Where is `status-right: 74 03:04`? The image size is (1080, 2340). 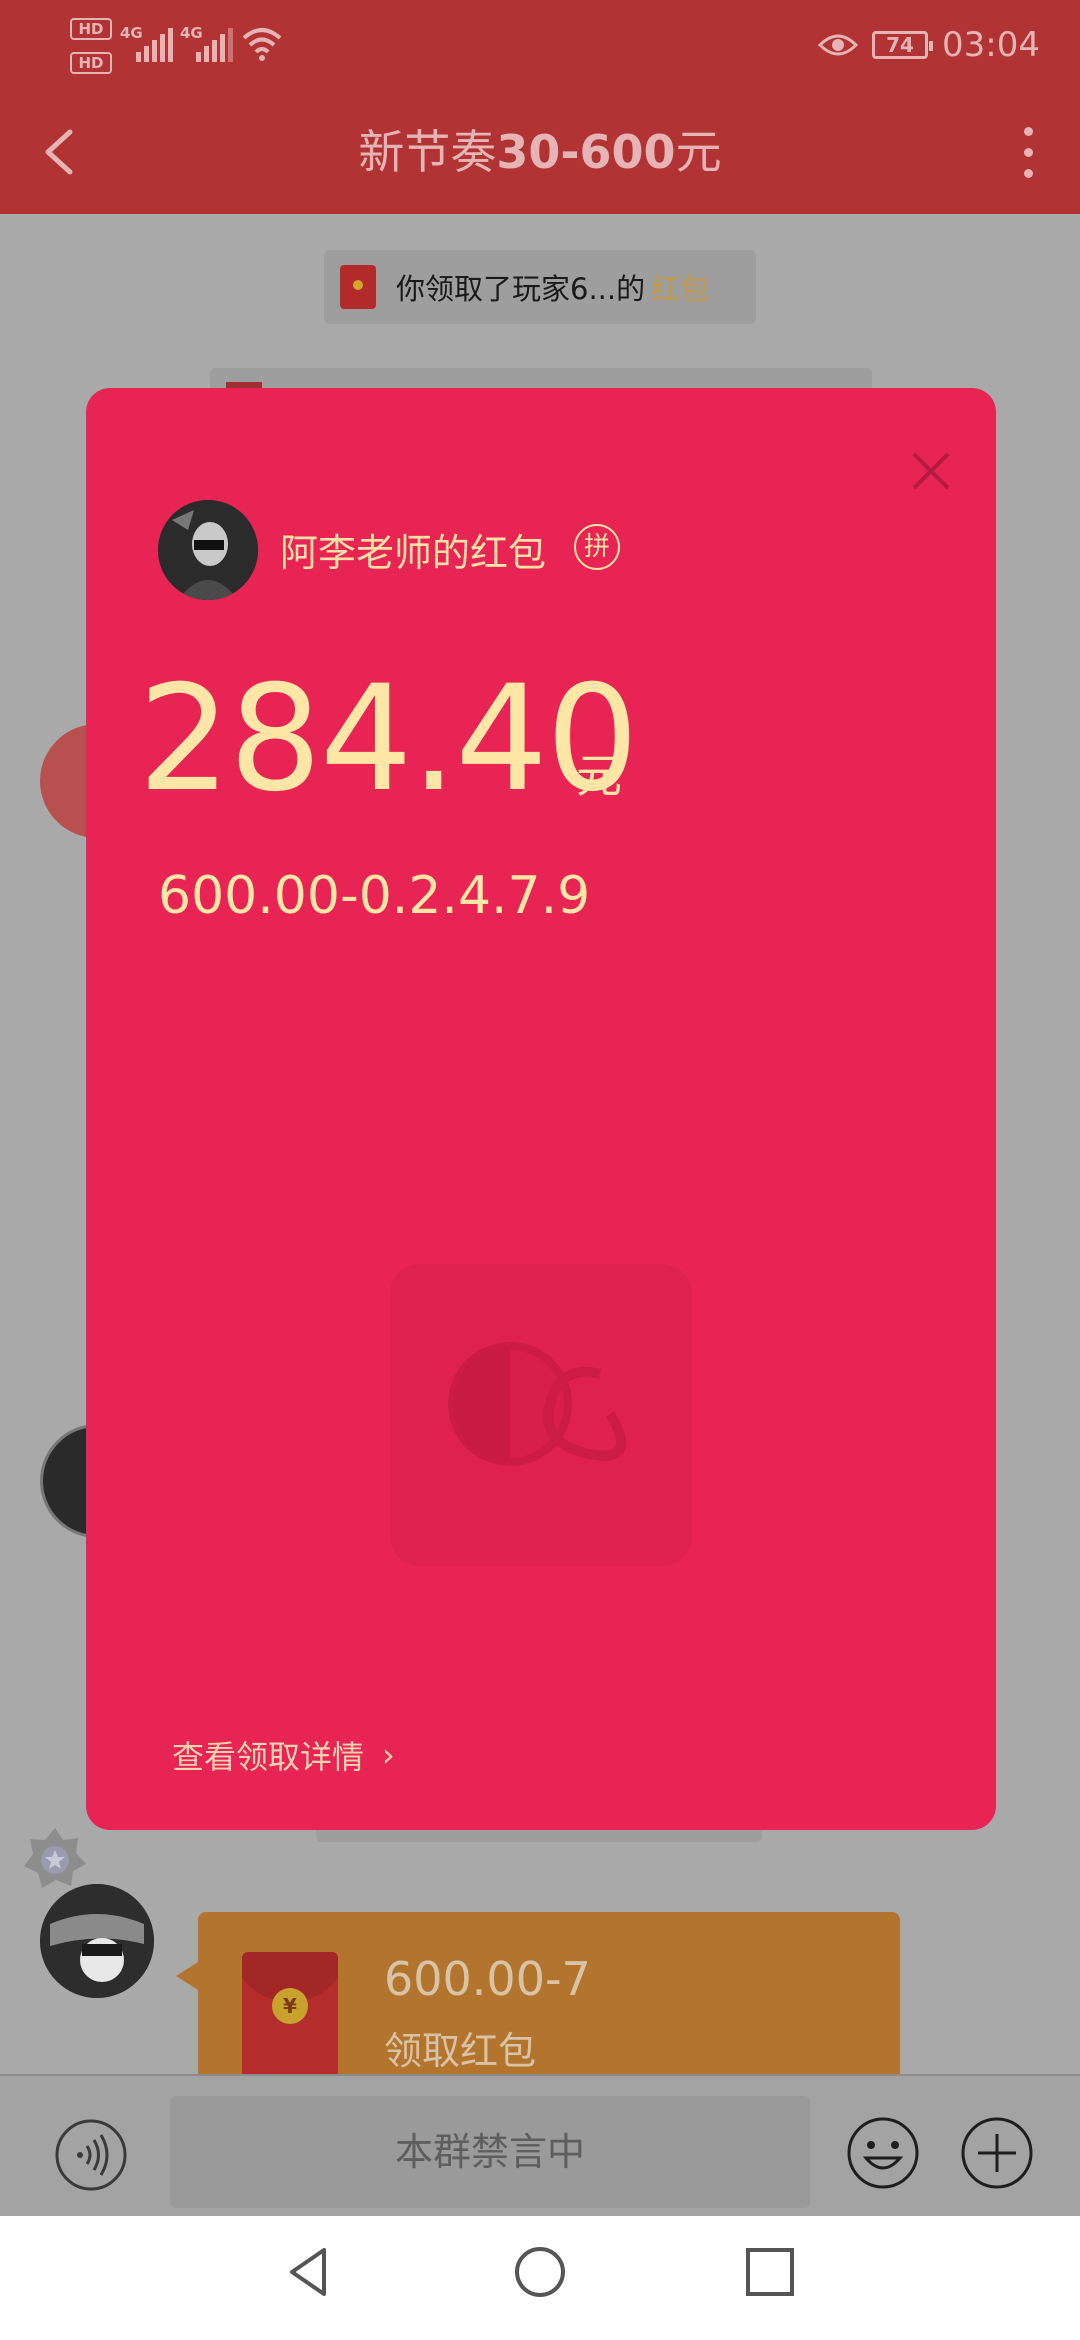
status-right: 74 03:04 is located at coordinates (929, 45).